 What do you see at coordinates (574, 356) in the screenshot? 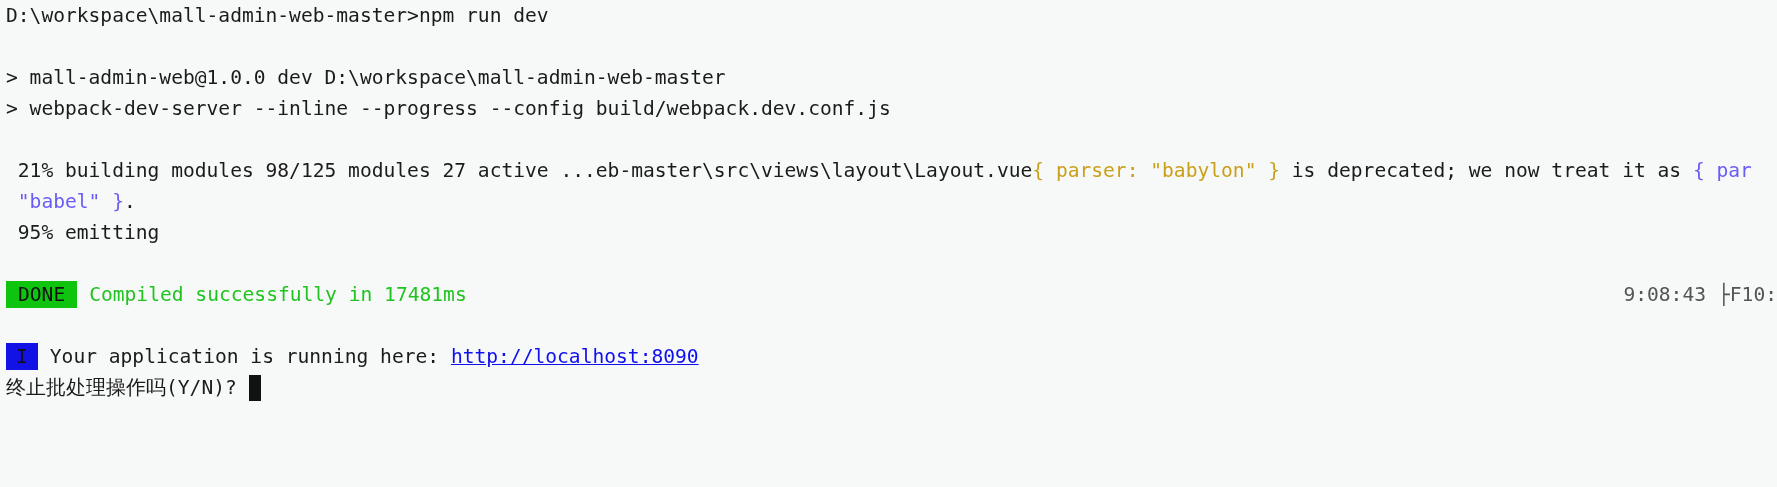
I see `url-link: http://localhost:8090` at bounding box center [574, 356].